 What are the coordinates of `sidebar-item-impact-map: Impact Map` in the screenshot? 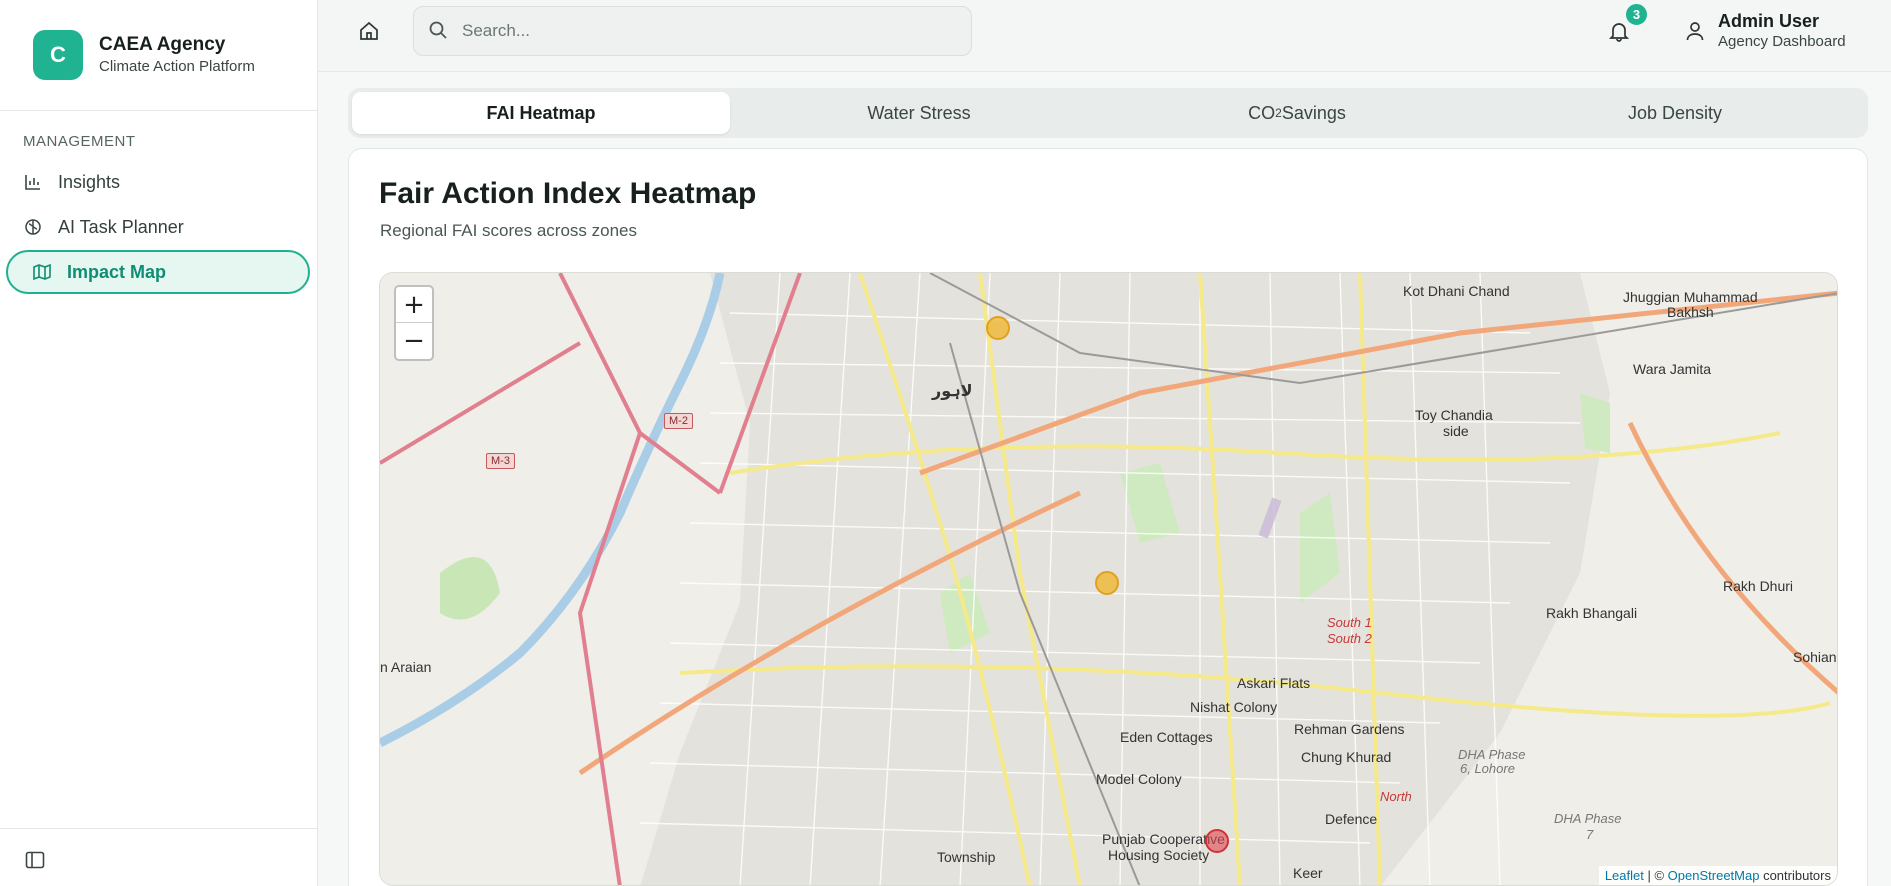 It's located at (158, 272).